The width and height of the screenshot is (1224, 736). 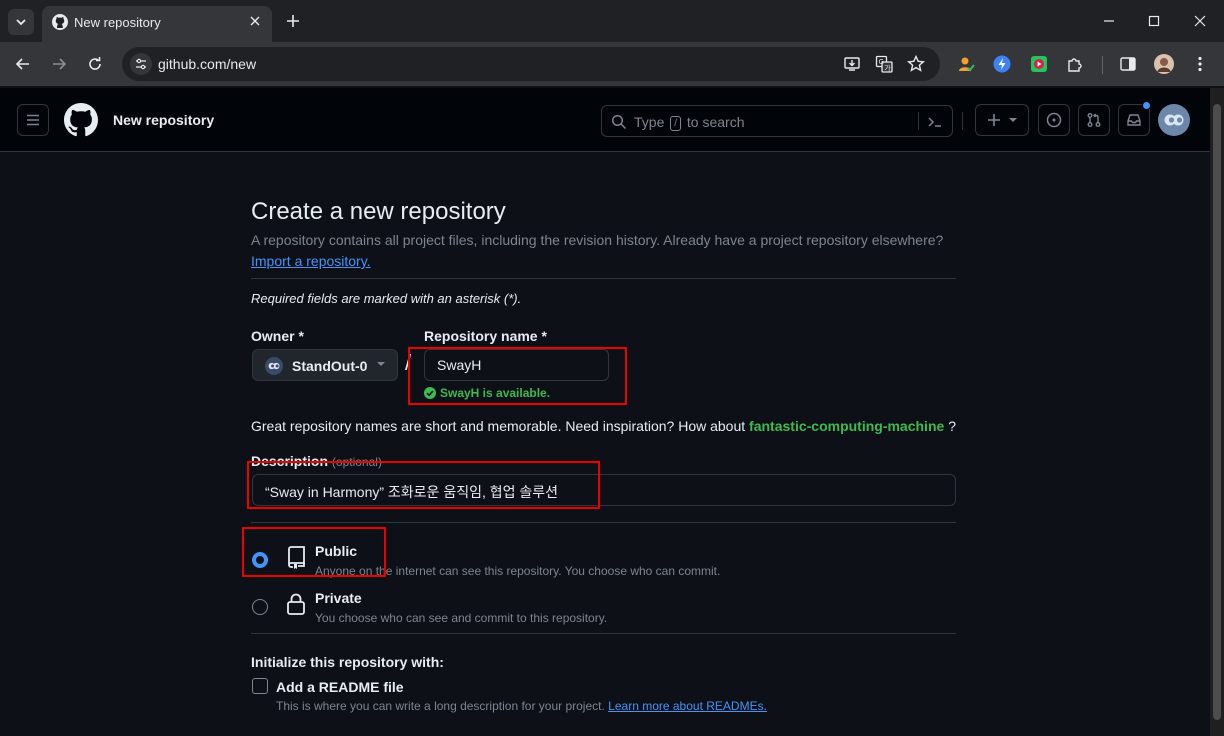 I want to click on page-scrollbar, so click(x=1217, y=412).